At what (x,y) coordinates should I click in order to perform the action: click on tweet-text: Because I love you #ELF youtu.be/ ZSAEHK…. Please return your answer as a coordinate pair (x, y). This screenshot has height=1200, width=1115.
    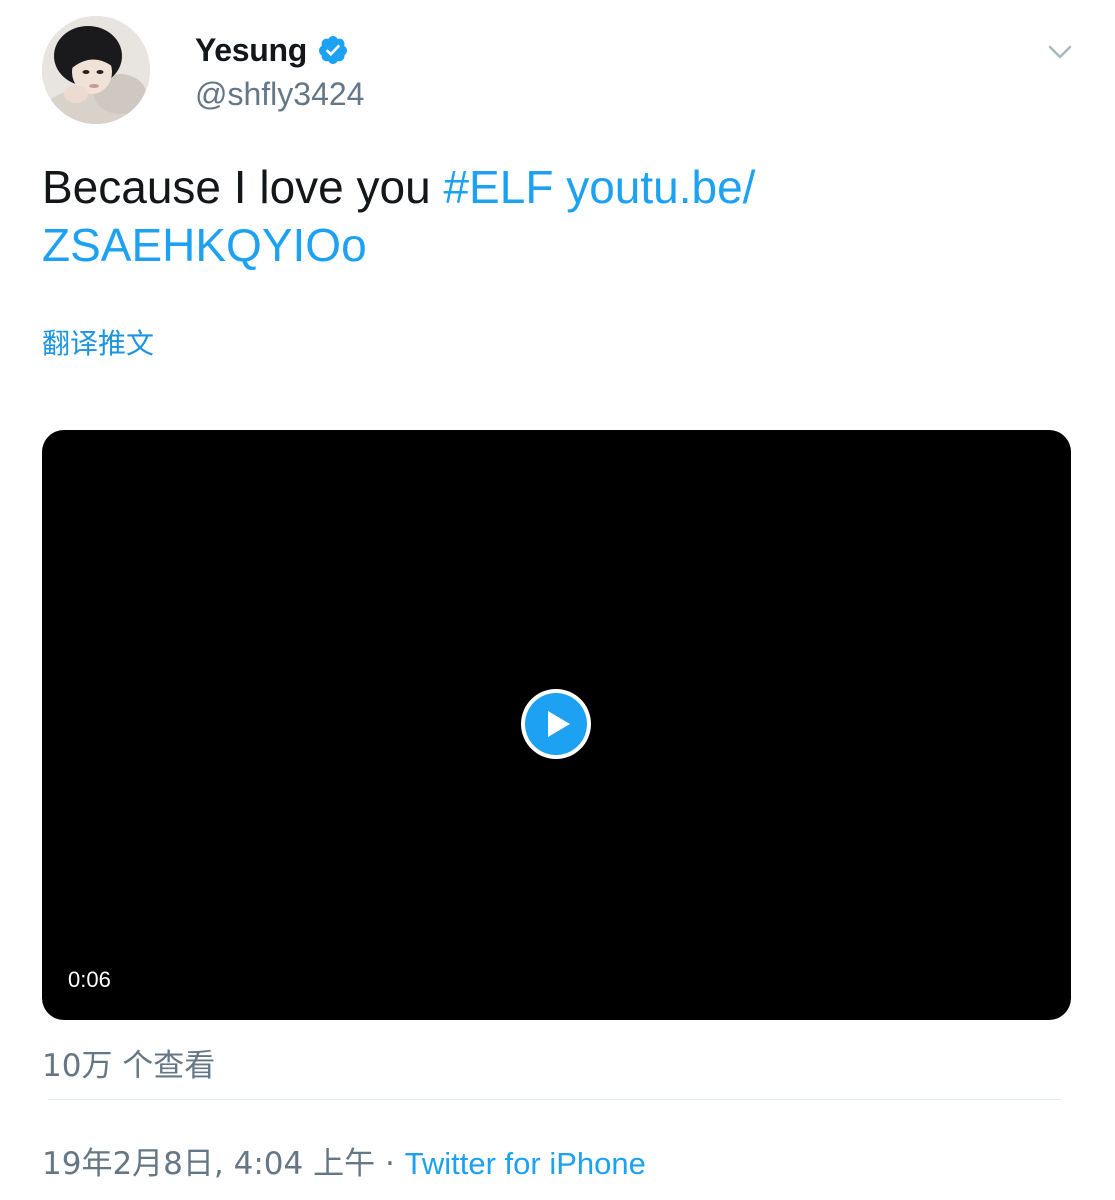
    Looking at the image, I should click on (557, 216).